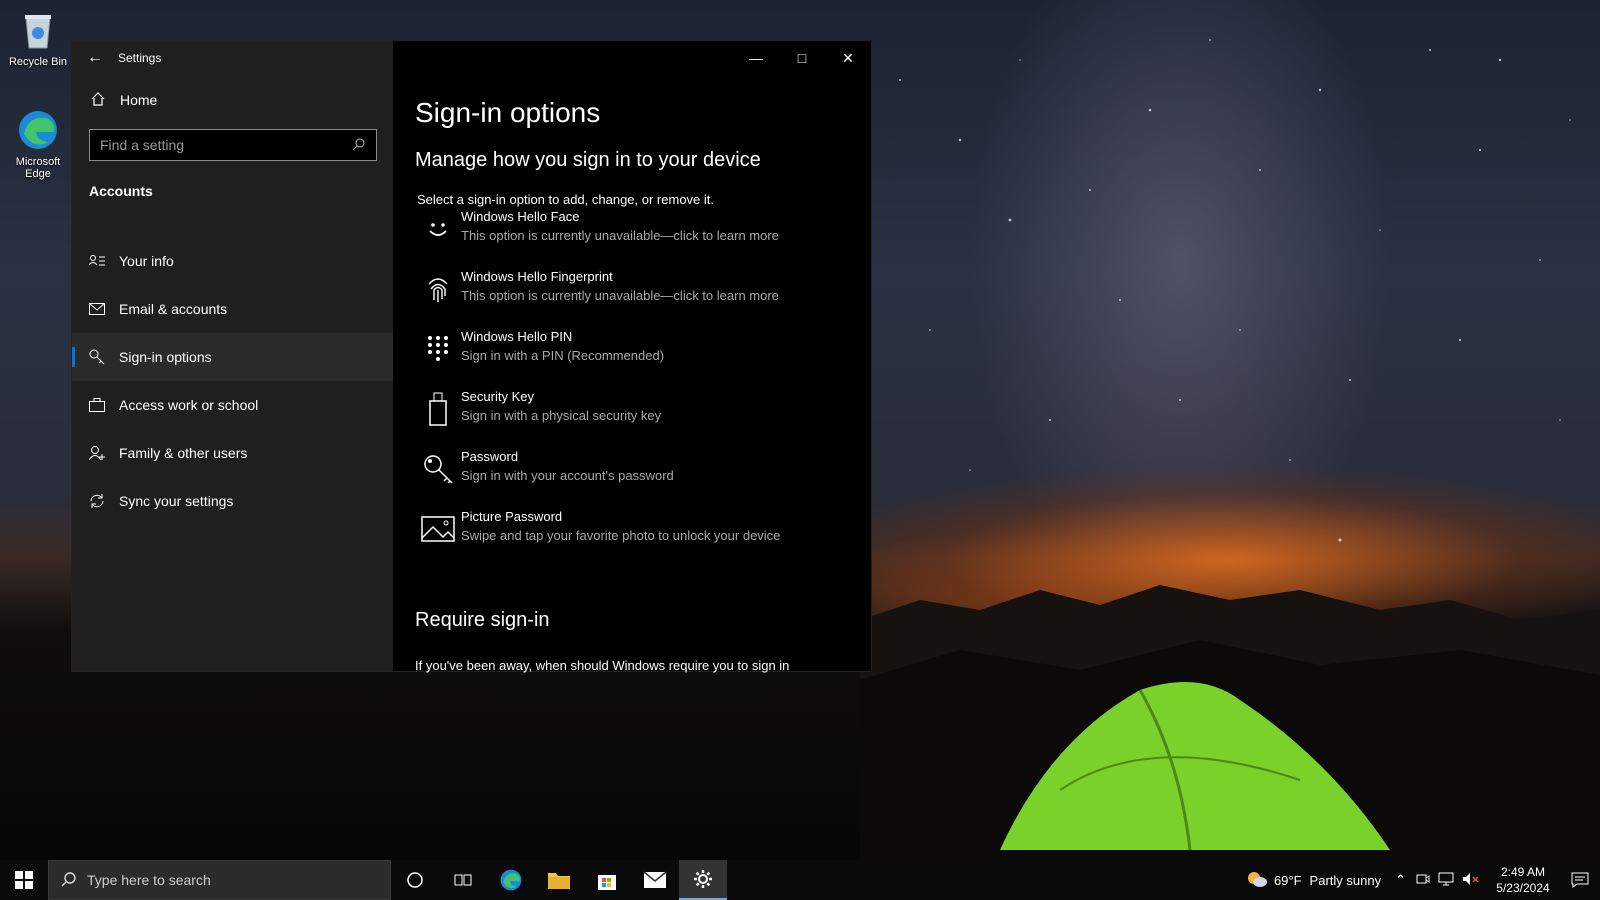  I want to click on clock-time: 2:49 AM, so click(1523, 872).